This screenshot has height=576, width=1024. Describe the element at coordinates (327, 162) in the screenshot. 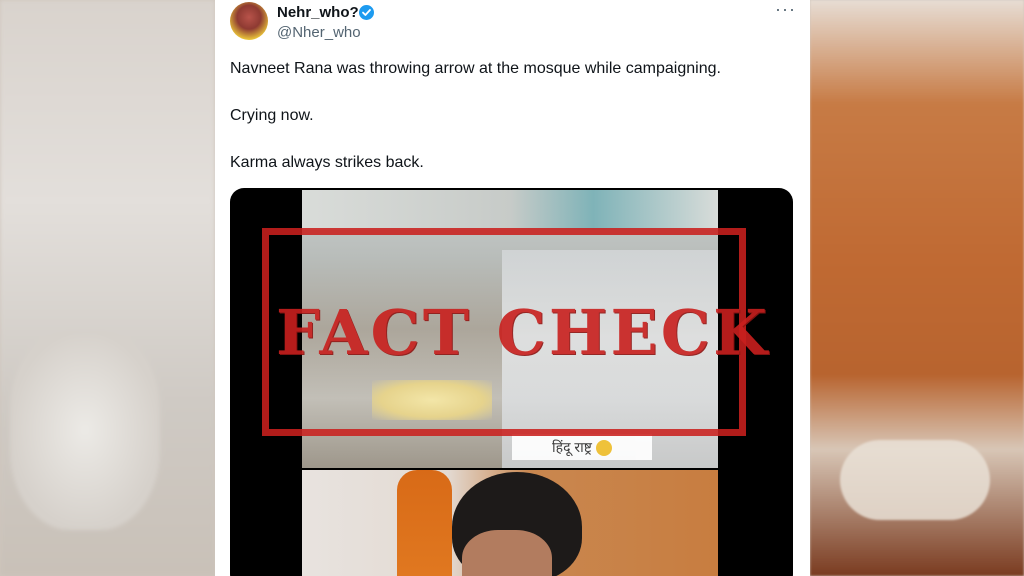

I see `tweet-text-line: Karma always strikes back.` at that location.